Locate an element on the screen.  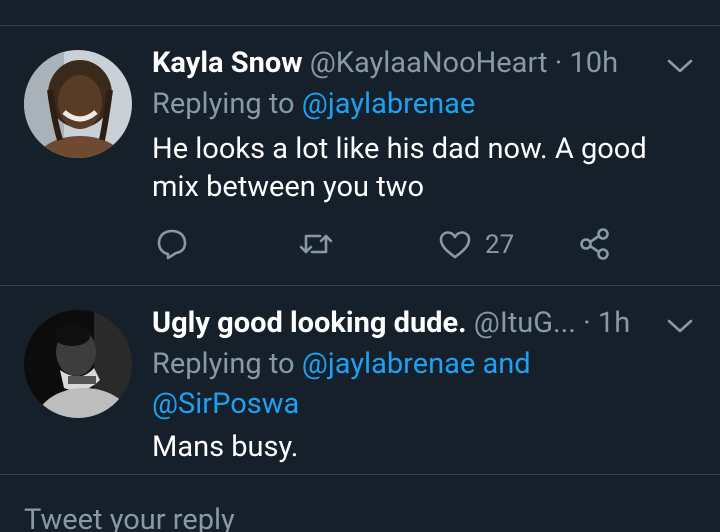
tweet-text: Mans busy. is located at coordinates (225, 447).